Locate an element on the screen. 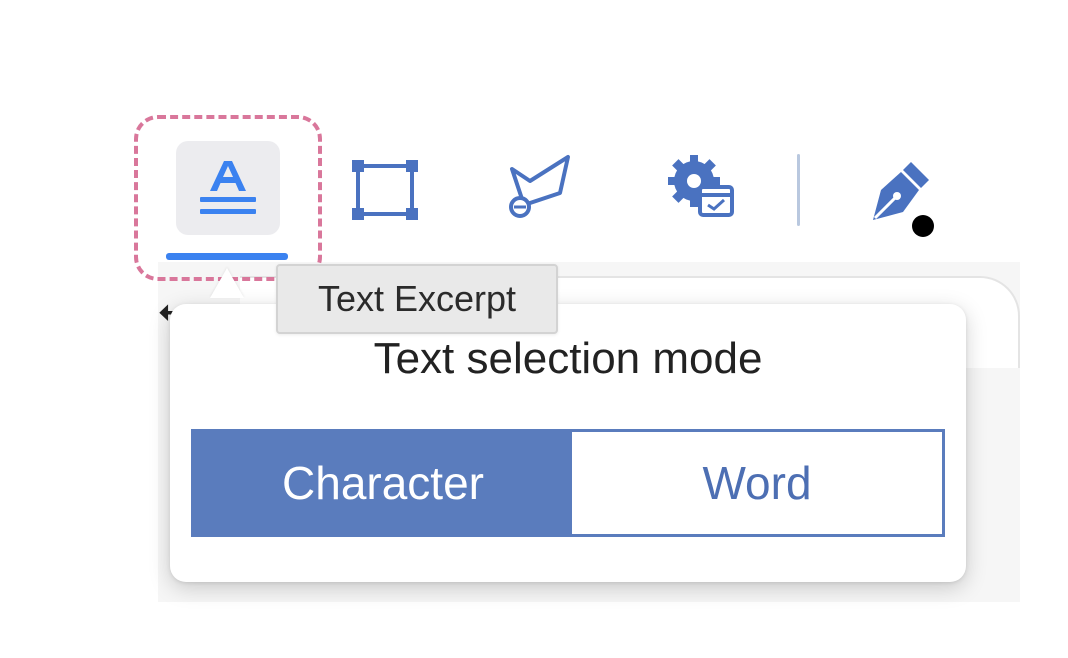 Image resolution: width=1068 pixels, height=658 pixels. settings-screen-button is located at coordinates (701, 188).